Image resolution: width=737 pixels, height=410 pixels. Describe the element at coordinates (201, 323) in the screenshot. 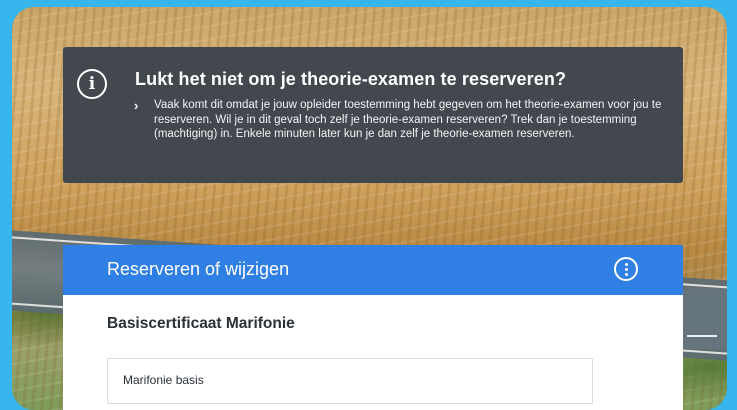

I see `card-subtitle: Basiscertificaat Marifonie` at that location.